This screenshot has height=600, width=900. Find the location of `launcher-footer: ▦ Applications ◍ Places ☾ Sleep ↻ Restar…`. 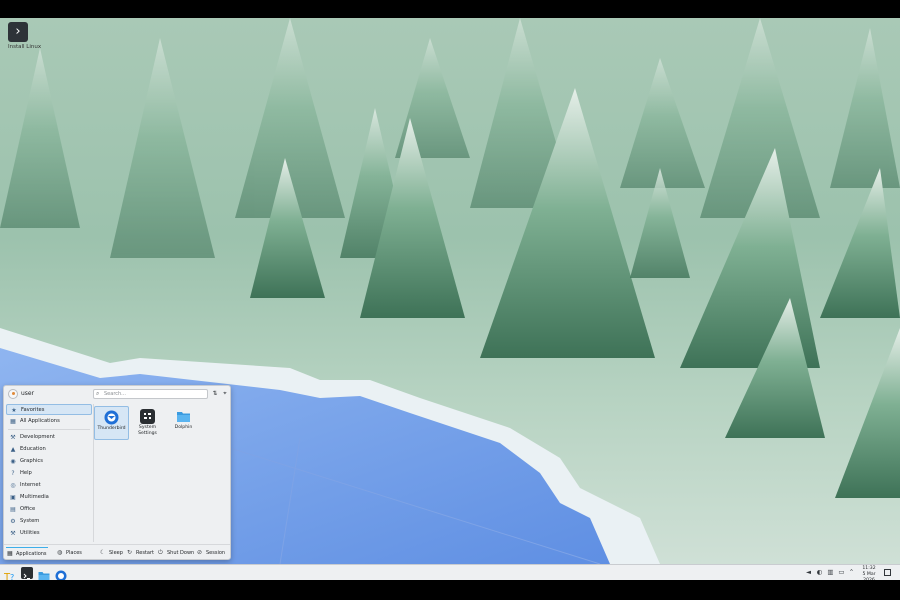

launcher-footer: ▦ Applications ◍ Places ☾ Sleep ↻ Restar… is located at coordinates (117, 556).